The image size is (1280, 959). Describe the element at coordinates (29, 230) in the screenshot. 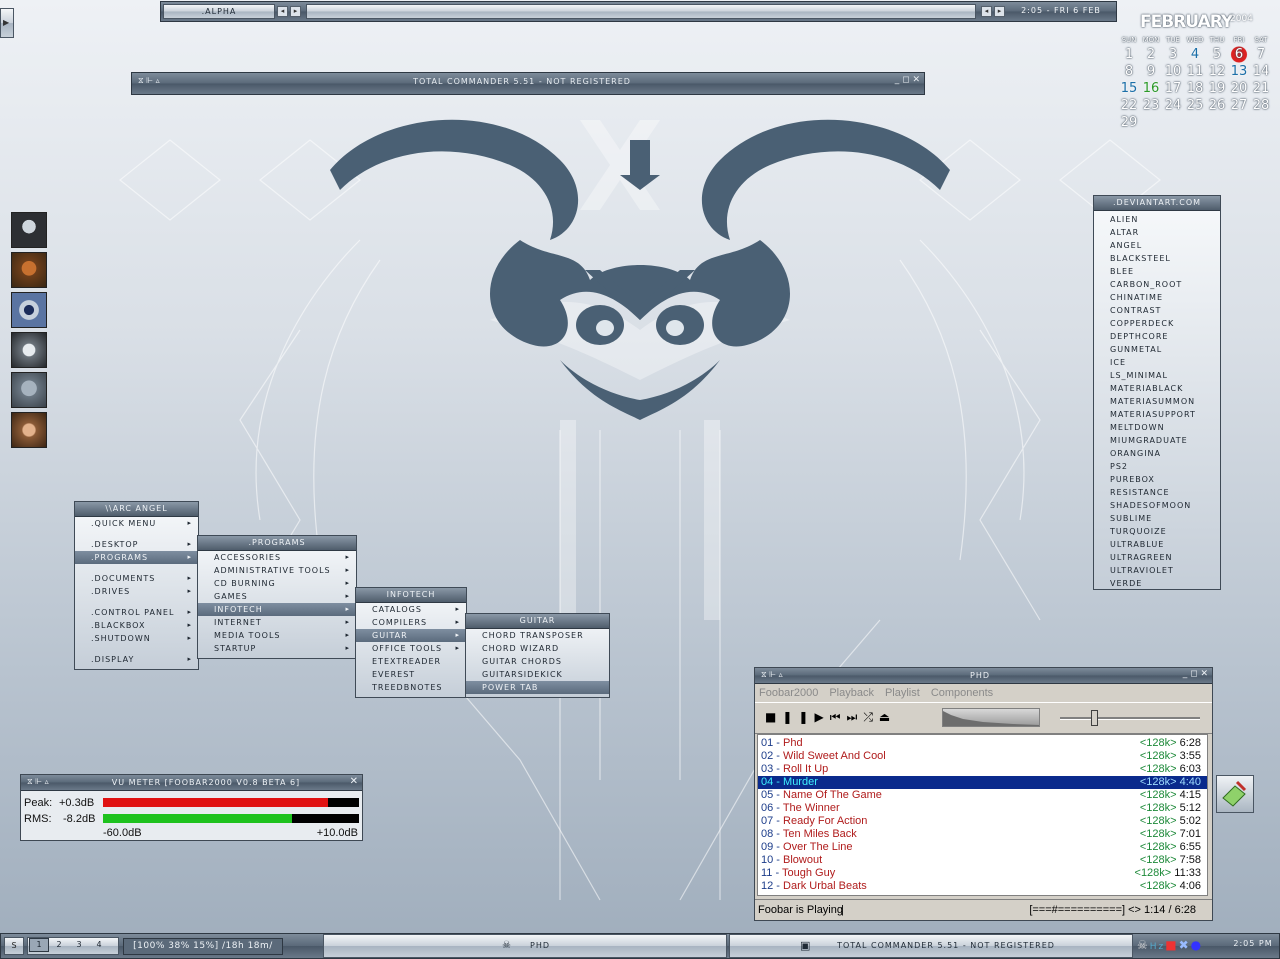

I see `skull-avatar-icon` at that location.